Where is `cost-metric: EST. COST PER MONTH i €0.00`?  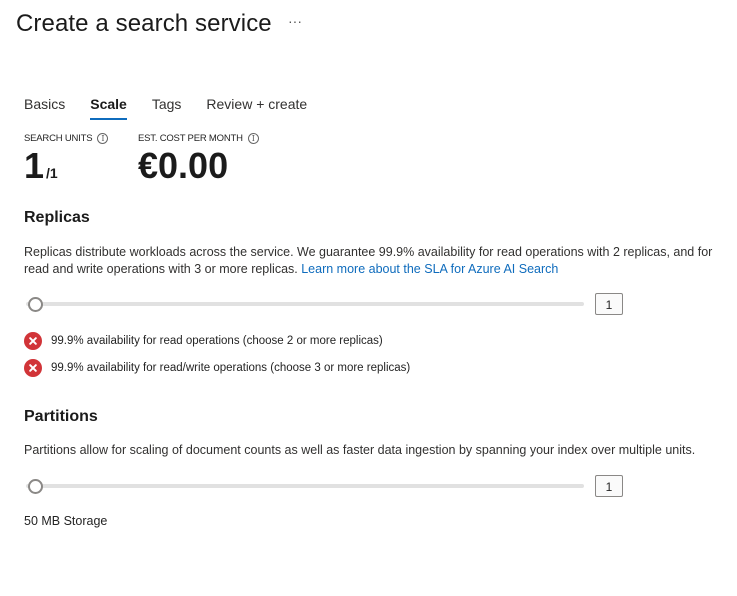
cost-metric: EST. COST PER MONTH i €0.00 is located at coordinates (198, 159).